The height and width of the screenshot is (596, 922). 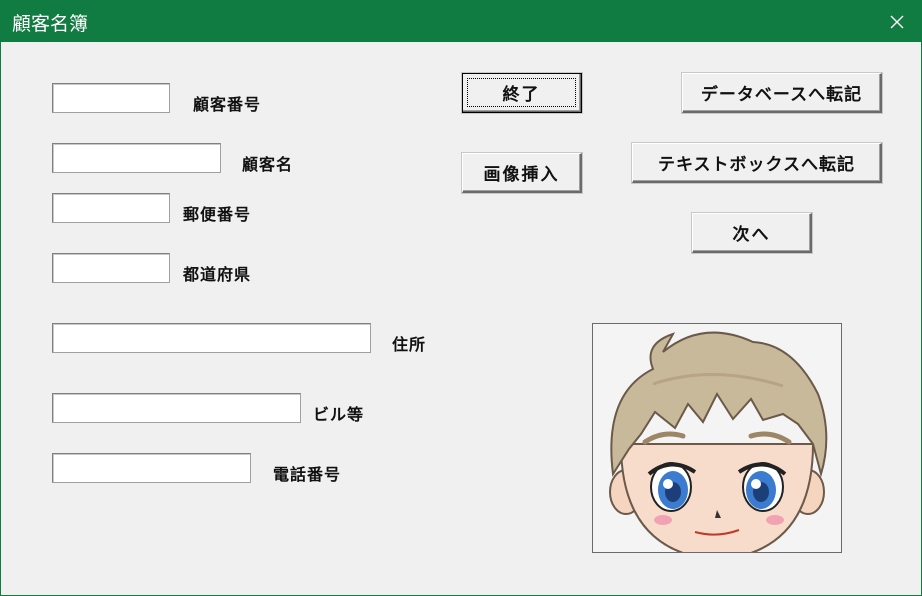 I want to click on building-label: ビル等, so click(x=339, y=414).